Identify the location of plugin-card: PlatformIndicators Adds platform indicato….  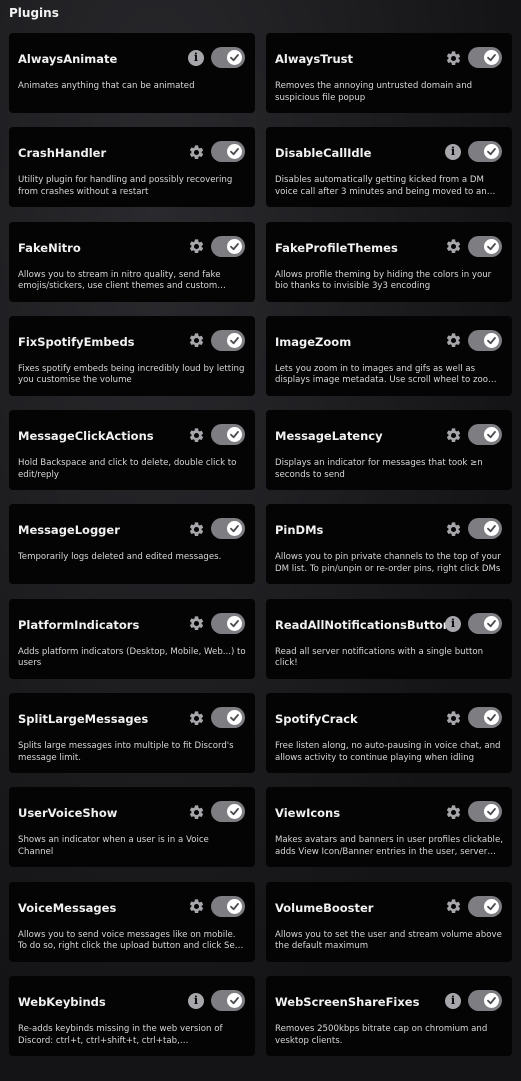
(132, 638).